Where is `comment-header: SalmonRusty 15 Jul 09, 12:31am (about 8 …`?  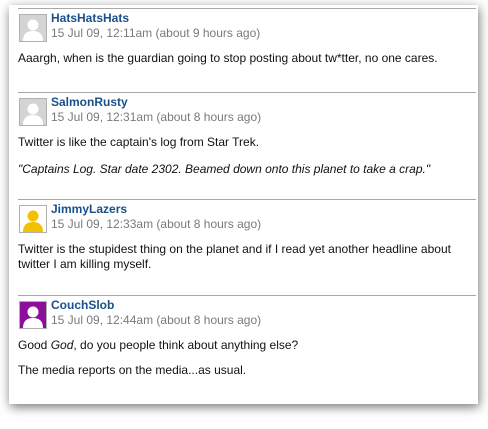 comment-header: SalmonRusty 15 Jul 09, 12:31am (about 8 … is located at coordinates (247, 111).